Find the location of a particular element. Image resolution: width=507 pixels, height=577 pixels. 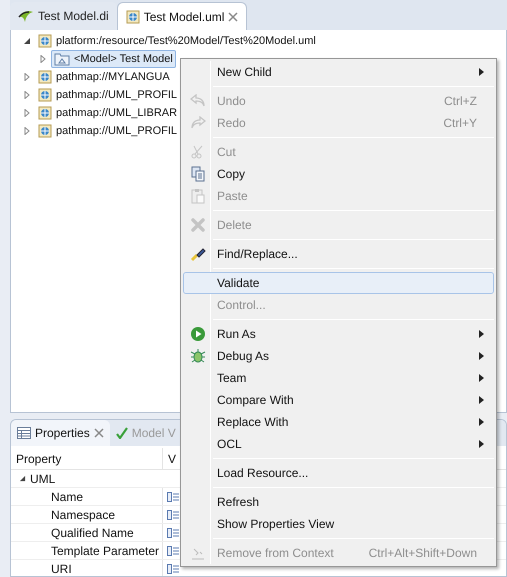

menu-item: Run As is located at coordinates (338, 334).